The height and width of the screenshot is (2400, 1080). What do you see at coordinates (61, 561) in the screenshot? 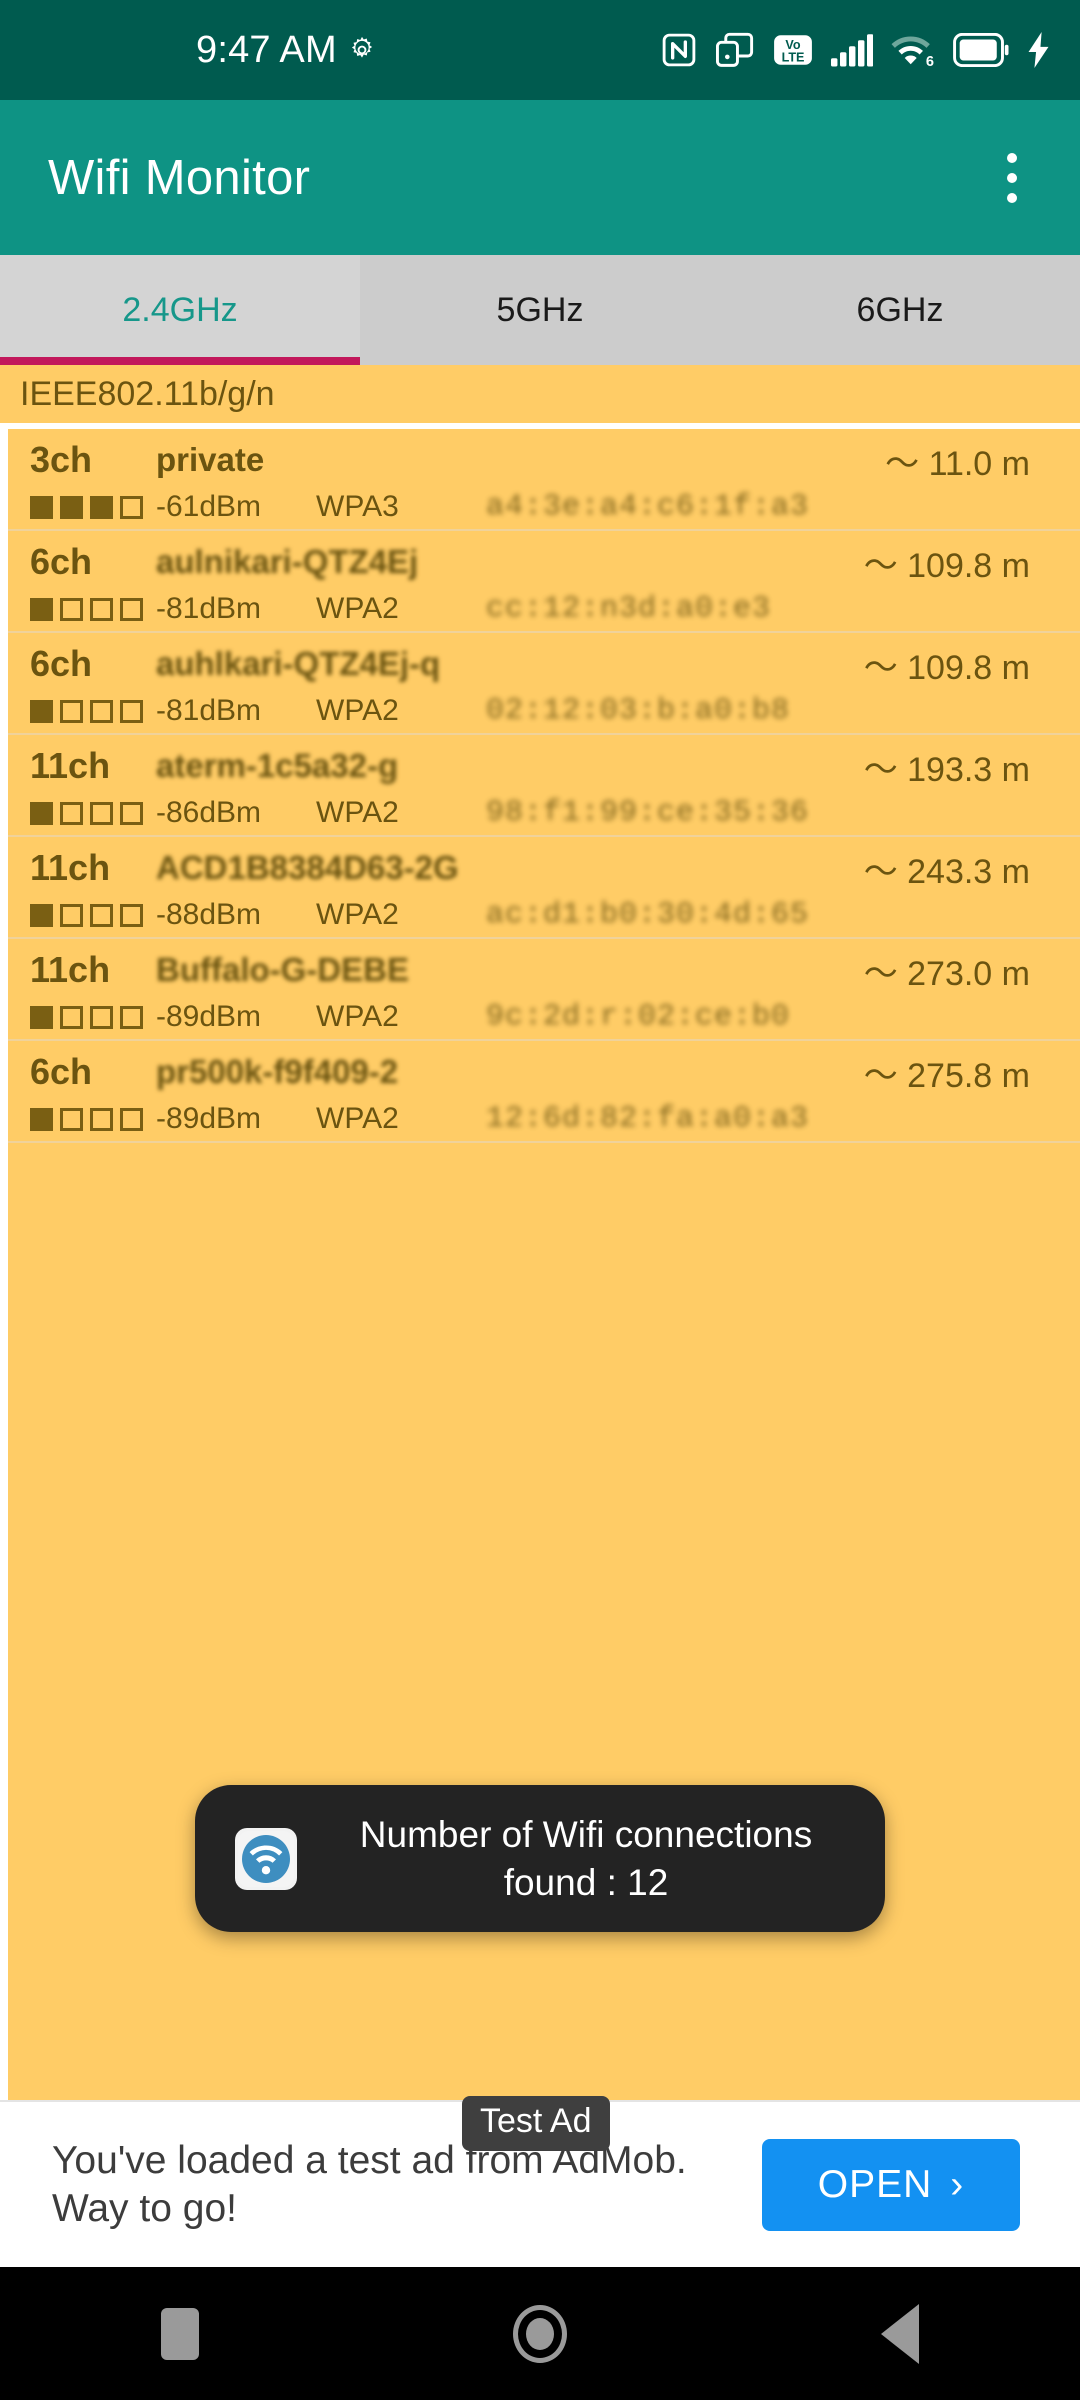
I see `channel-label: 6ch` at bounding box center [61, 561].